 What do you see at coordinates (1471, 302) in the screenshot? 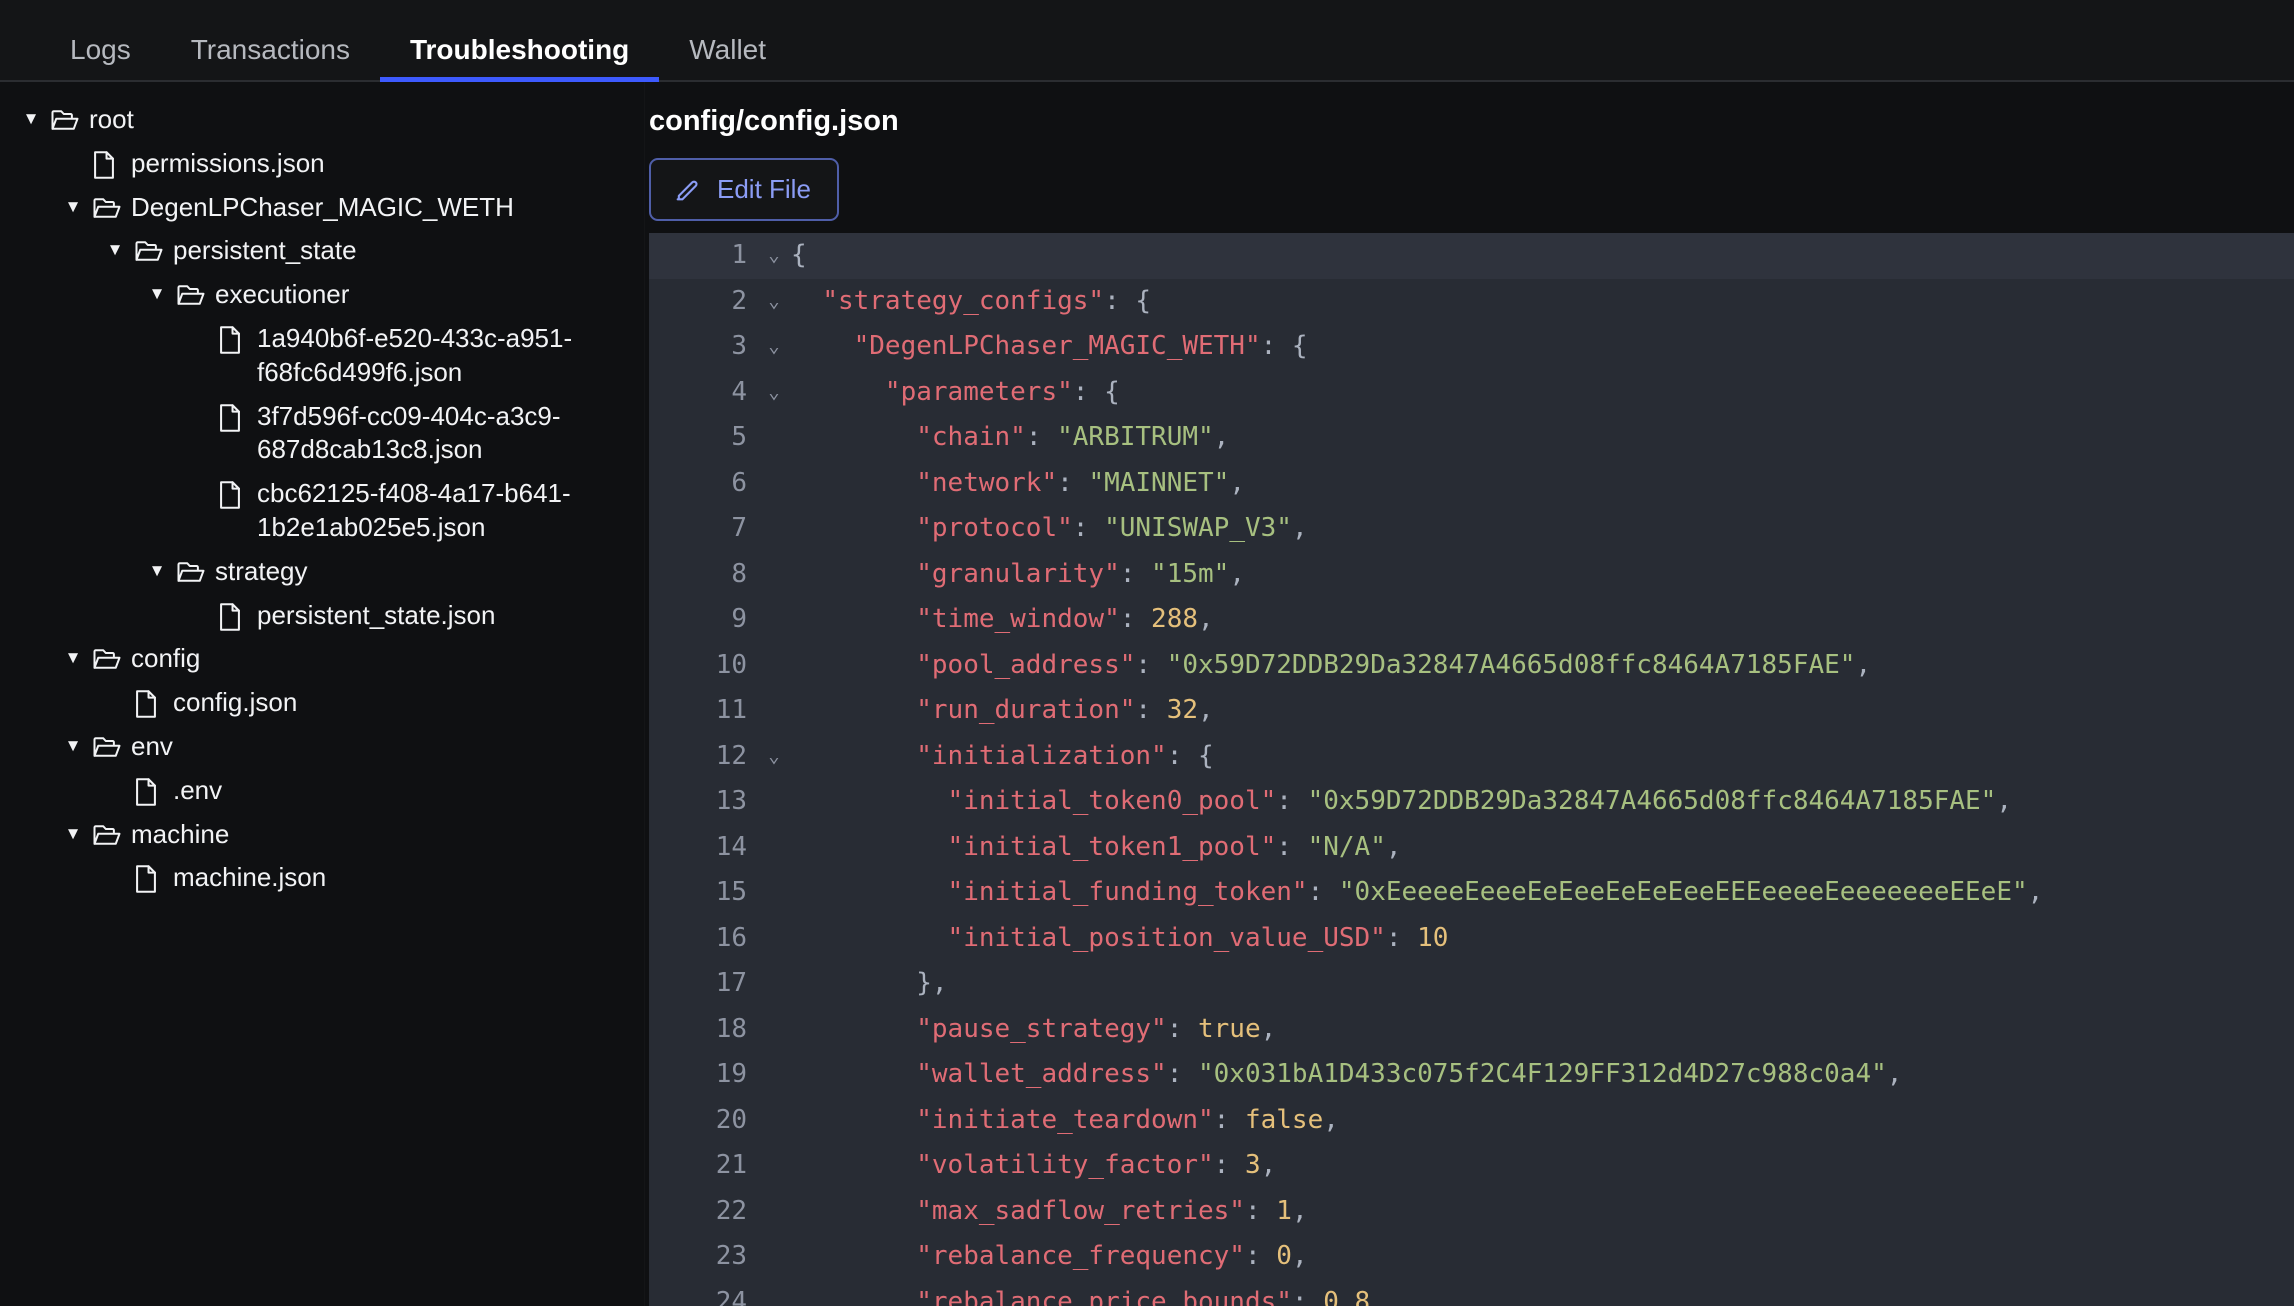
I see `code-line: 2 ⌄ "strategy_configs": {` at bounding box center [1471, 302].